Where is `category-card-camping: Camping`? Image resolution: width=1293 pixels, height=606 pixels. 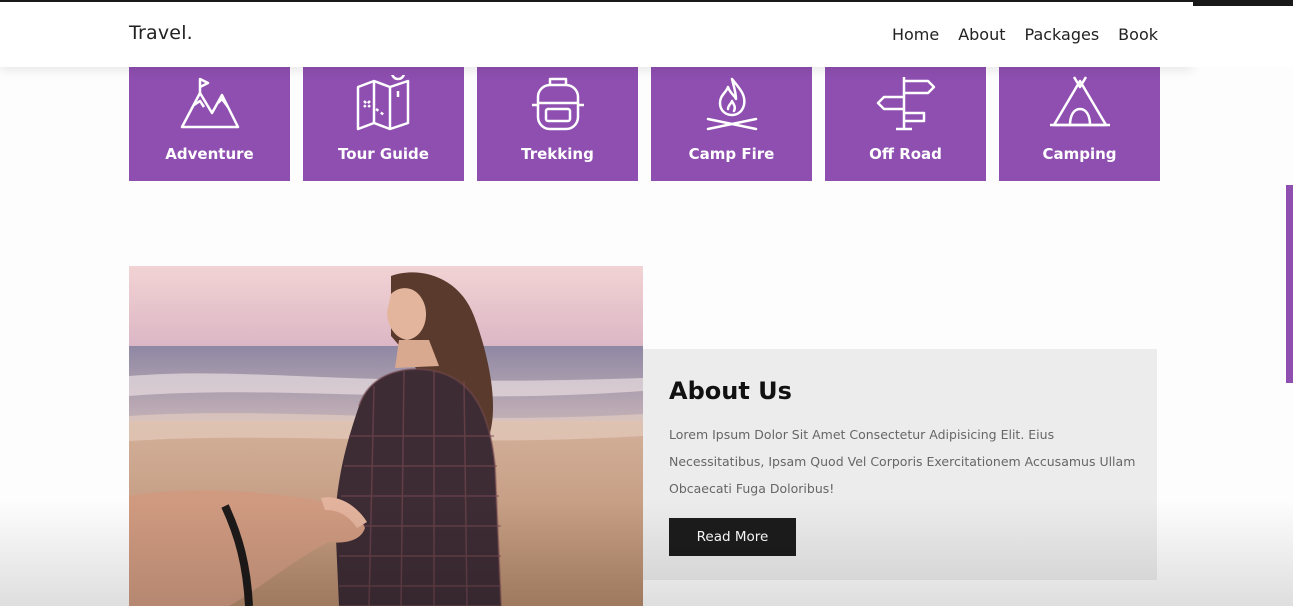
category-card-camping: Camping is located at coordinates (1079, 123).